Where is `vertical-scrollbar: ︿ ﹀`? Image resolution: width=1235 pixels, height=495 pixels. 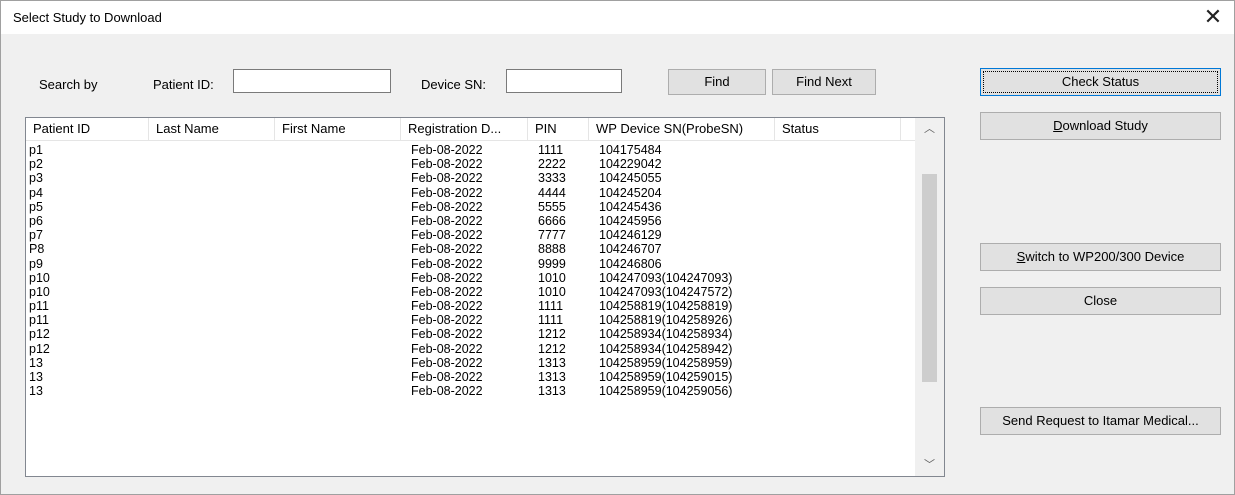 vertical-scrollbar: ︿ ﹀ is located at coordinates (929, 297).